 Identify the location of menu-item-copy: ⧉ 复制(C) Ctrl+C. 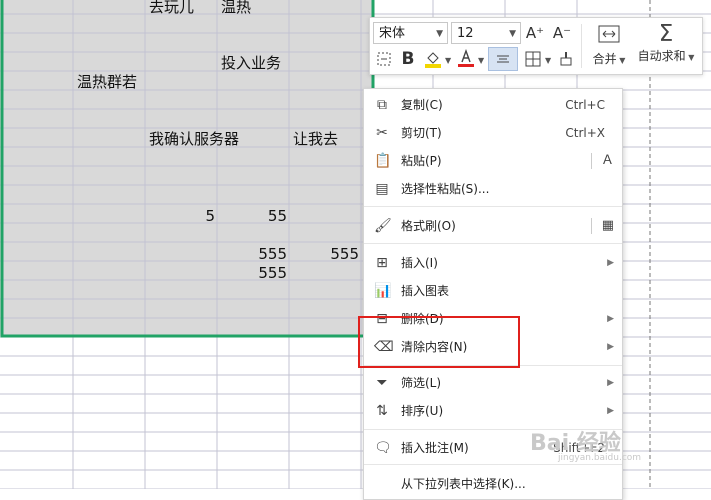
(493, 105).